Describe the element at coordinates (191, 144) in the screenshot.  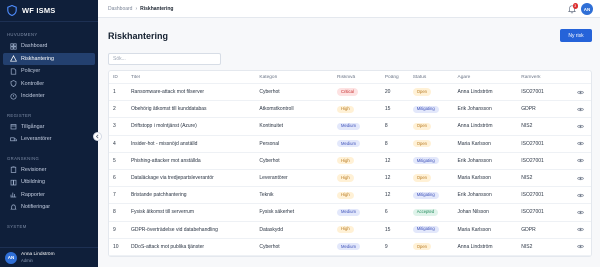
I see `risk-title: Insider-hot - missnöjd anställd` at that location.